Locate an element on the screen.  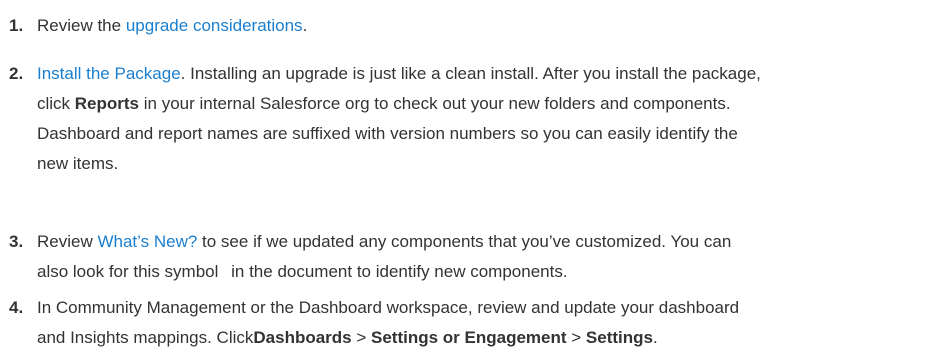
whats-new-link: What’s New? is located at coordinates (147, 241).